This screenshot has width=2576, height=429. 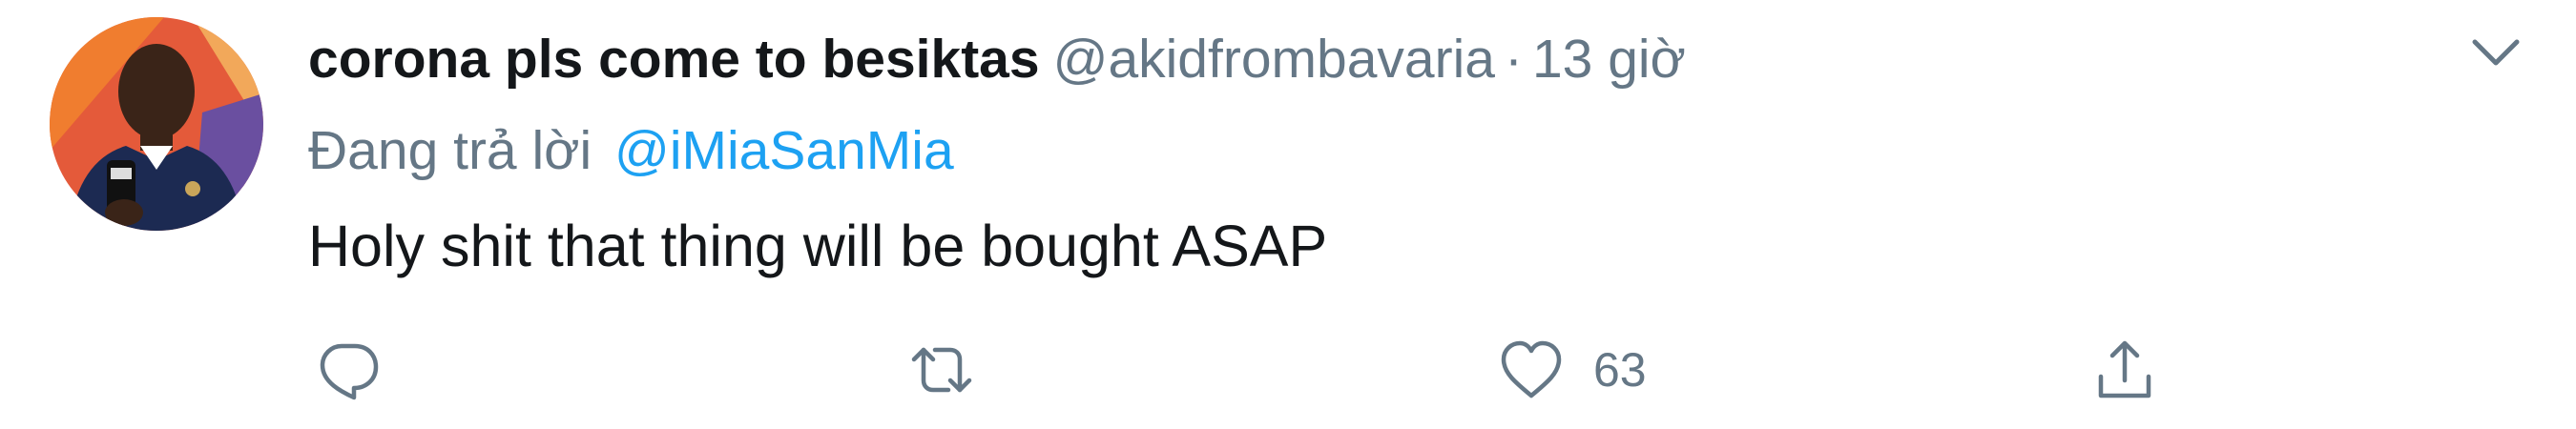 I want to click on user-handle: @akidfrombavaria, so click(x=1274, y=59).